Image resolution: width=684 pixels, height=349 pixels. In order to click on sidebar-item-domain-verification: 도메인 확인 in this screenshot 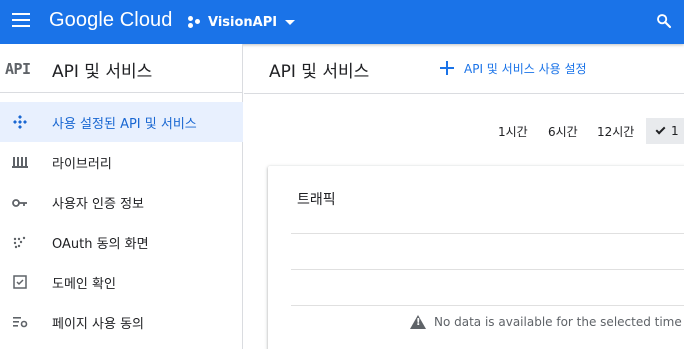, I will do `click(121, 282)`.